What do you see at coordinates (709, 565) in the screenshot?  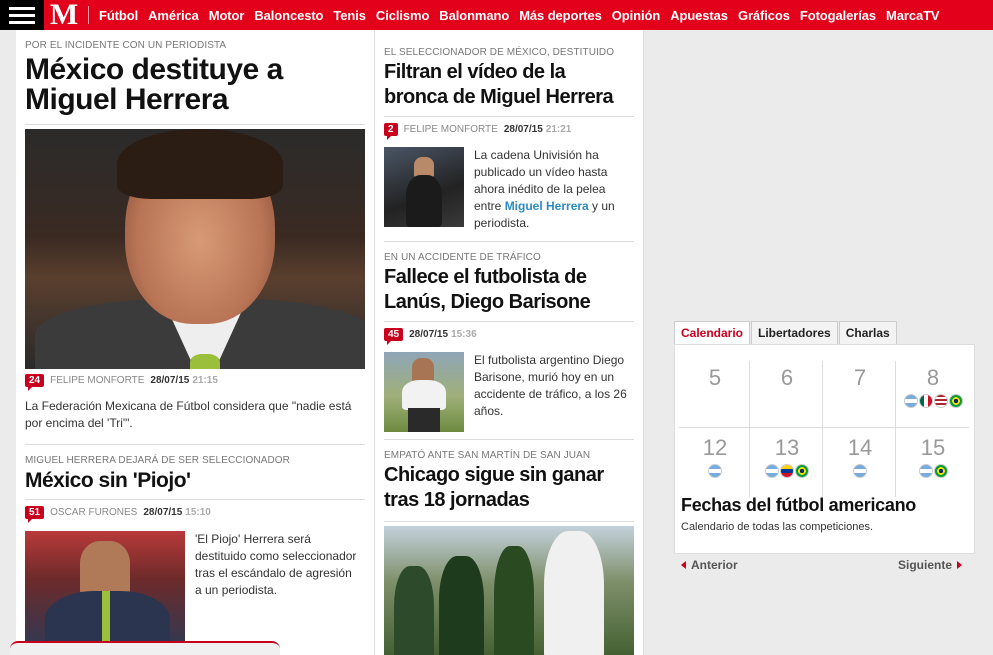 I see `calendar-prev-button: Anterior` at bounding box center [709, 565].